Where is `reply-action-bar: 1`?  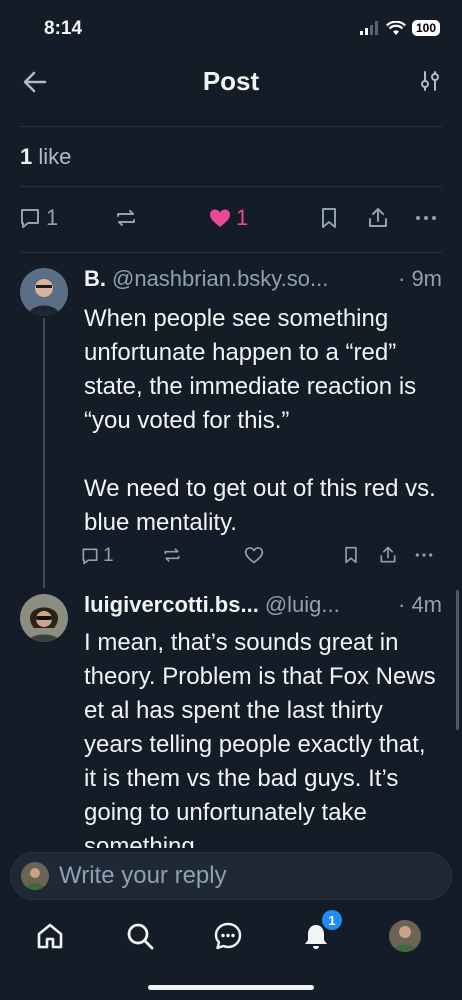 reply-action-bar: 1 is located at coordinates (261, 558).